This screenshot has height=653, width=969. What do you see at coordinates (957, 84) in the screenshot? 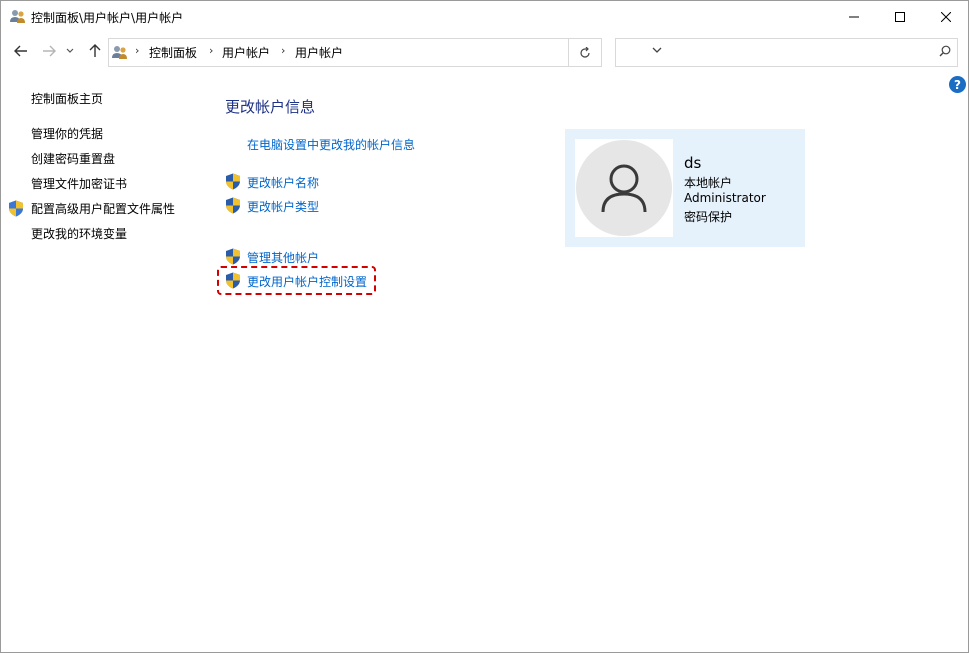
I see `help-button: ?` at bounding box center [957, 84].